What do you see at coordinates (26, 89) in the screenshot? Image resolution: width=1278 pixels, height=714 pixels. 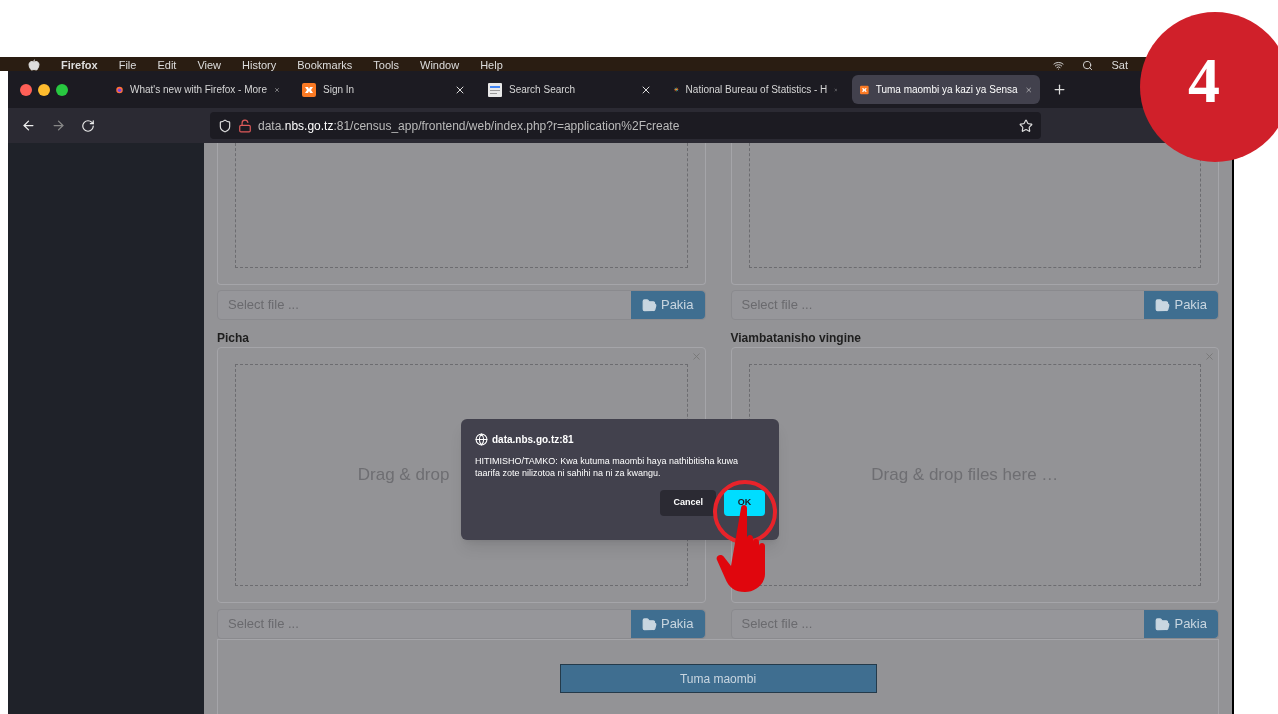 I see `close-window-icon` at bounding box center [26, 89].